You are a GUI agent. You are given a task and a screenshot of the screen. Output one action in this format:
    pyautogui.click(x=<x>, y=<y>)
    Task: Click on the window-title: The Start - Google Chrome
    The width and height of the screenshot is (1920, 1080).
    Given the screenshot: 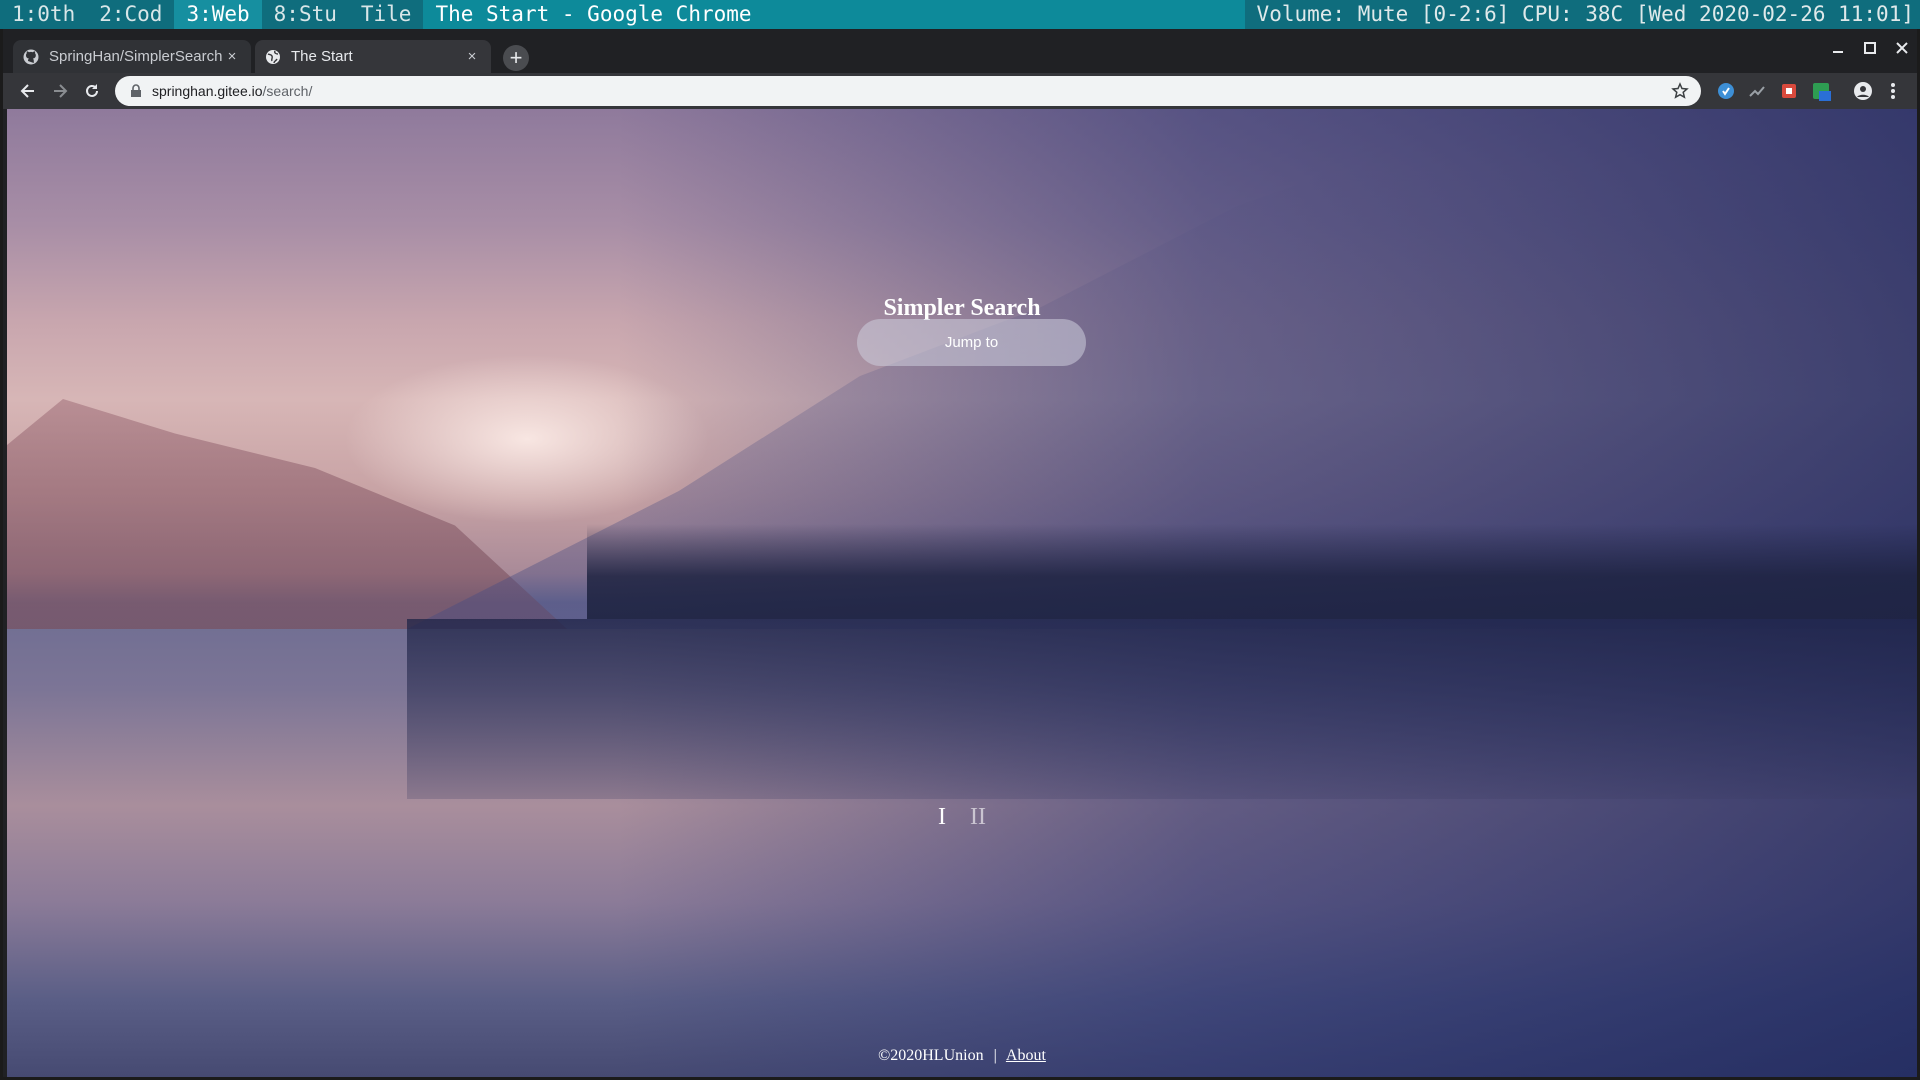 What is the action you would take?
    pyautogui.click(x=834, y=14)
    